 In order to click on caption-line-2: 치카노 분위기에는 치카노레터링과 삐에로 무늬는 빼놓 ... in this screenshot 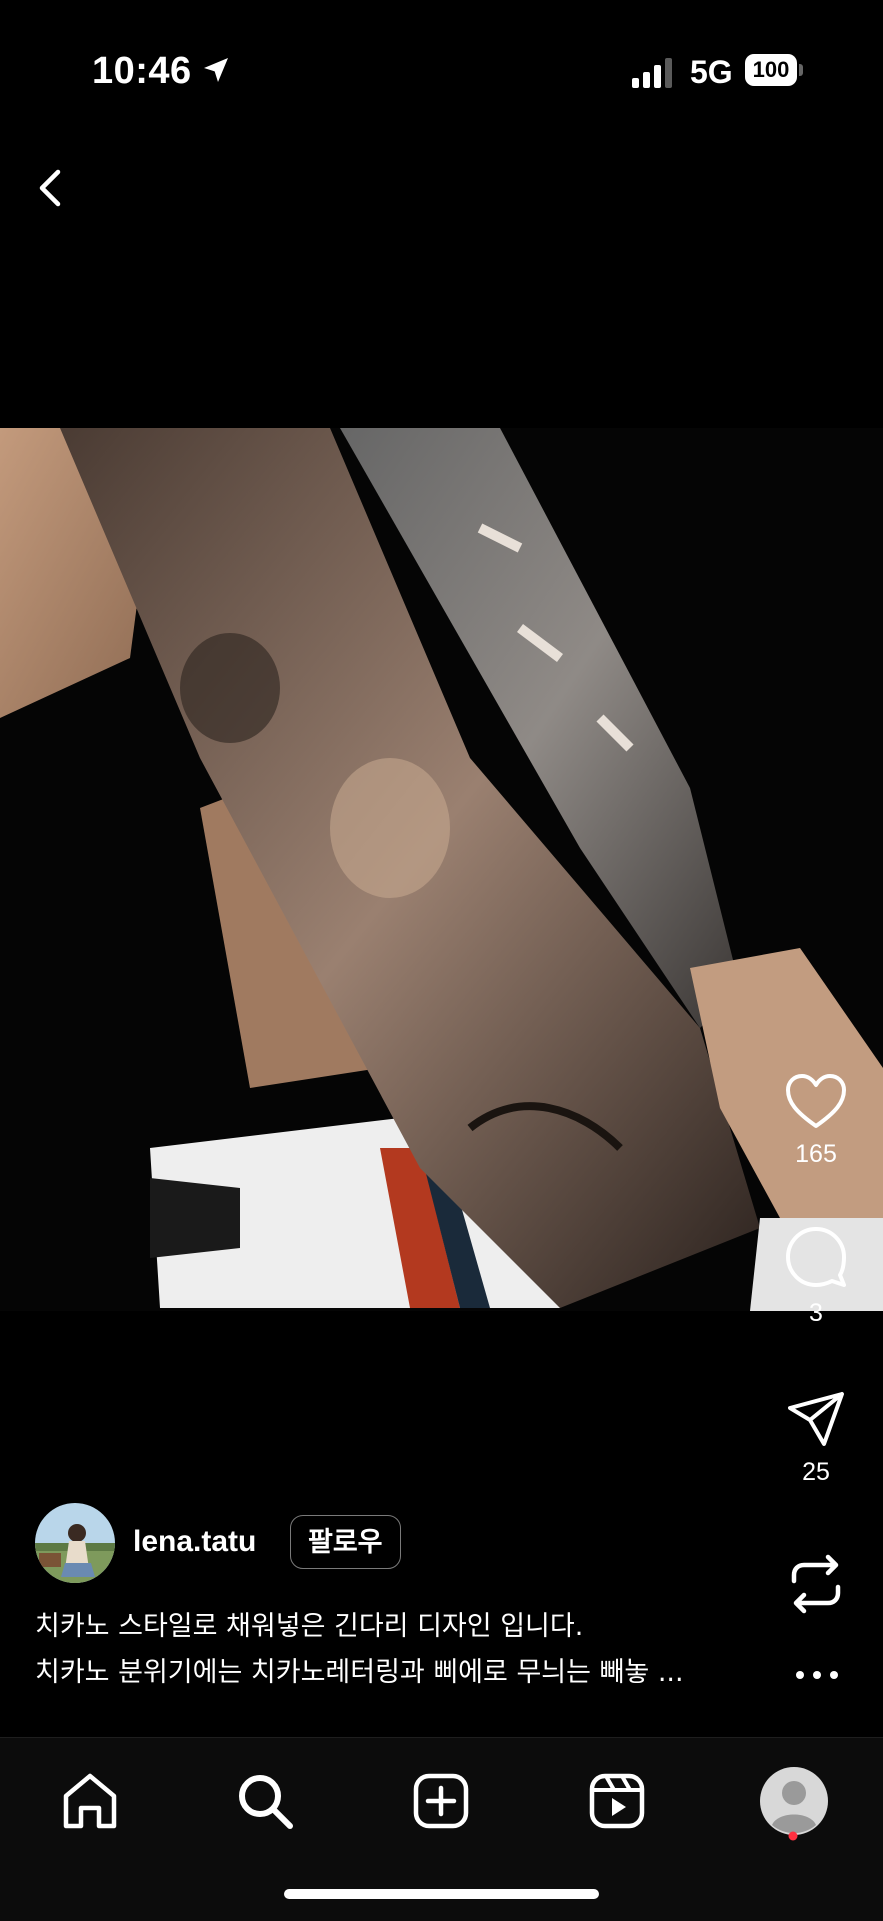, I will do `click(359, 1672)`.